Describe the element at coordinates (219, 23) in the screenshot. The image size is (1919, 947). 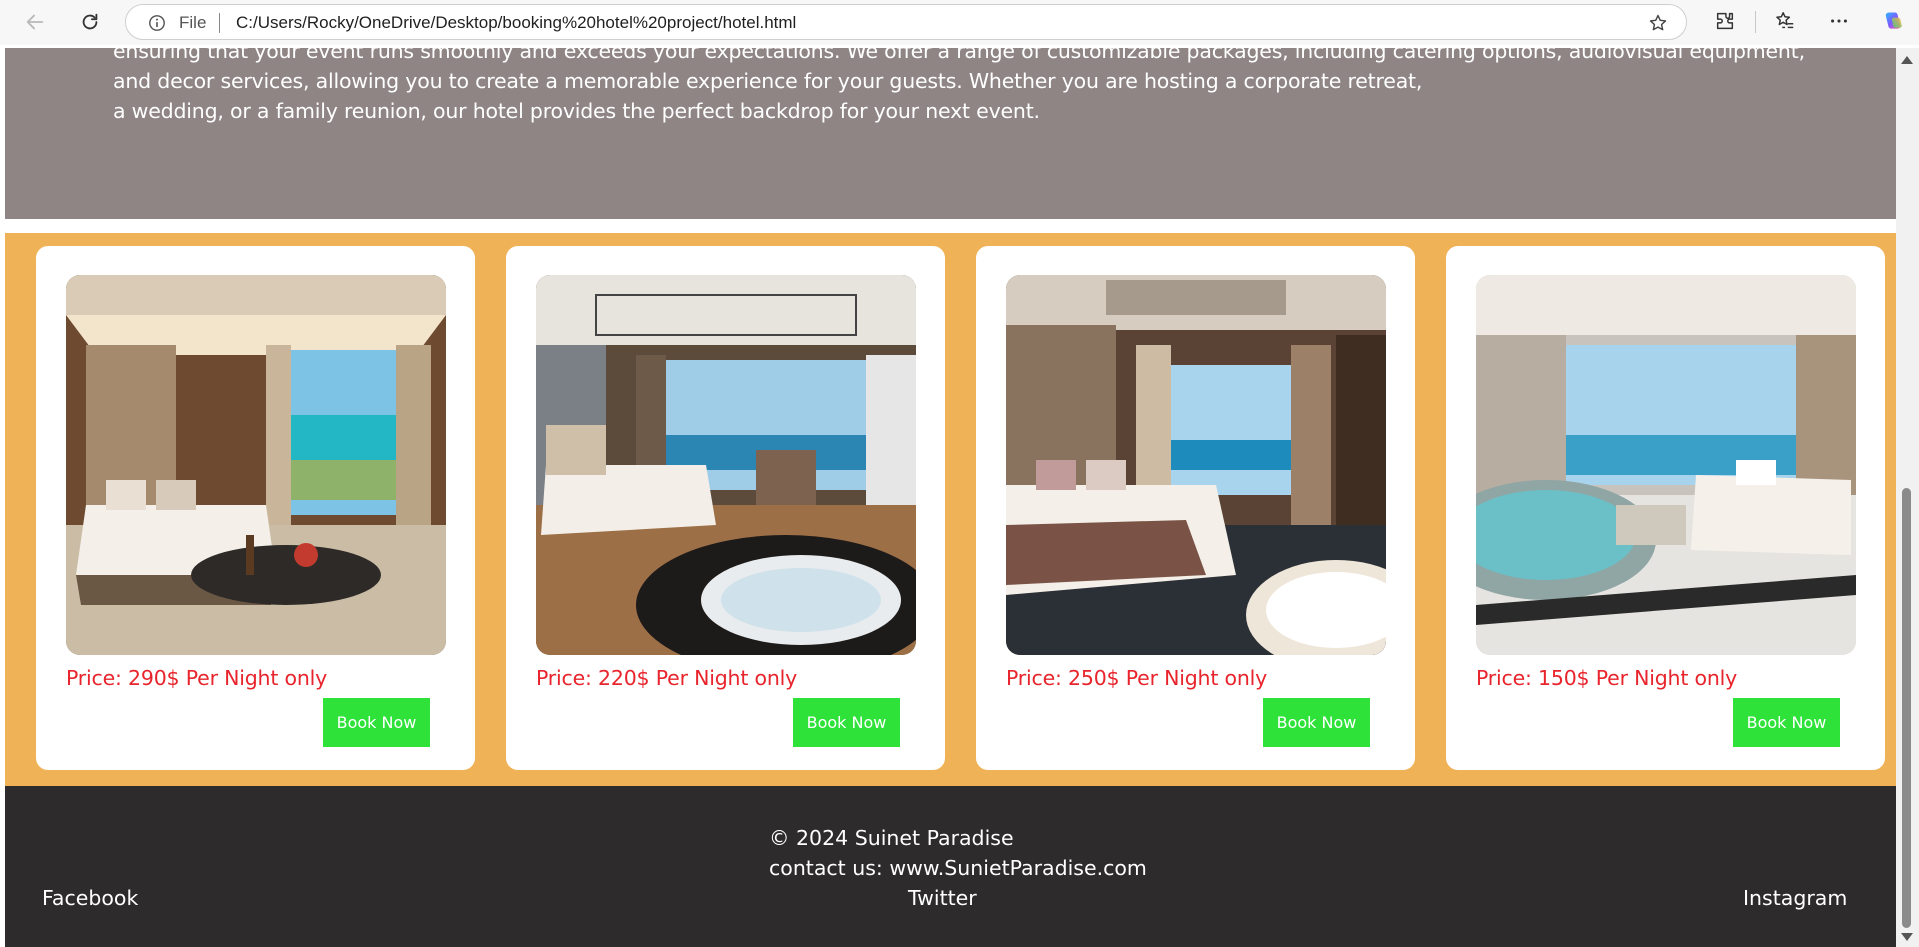
I see `address-separator` at that location.